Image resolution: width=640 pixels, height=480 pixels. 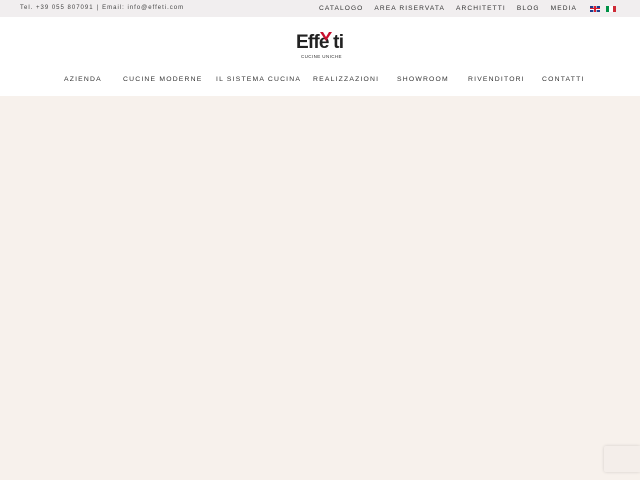 I want to click on top-link-area-riservata: AREA RISERVATA, so click(x=409, y=8).